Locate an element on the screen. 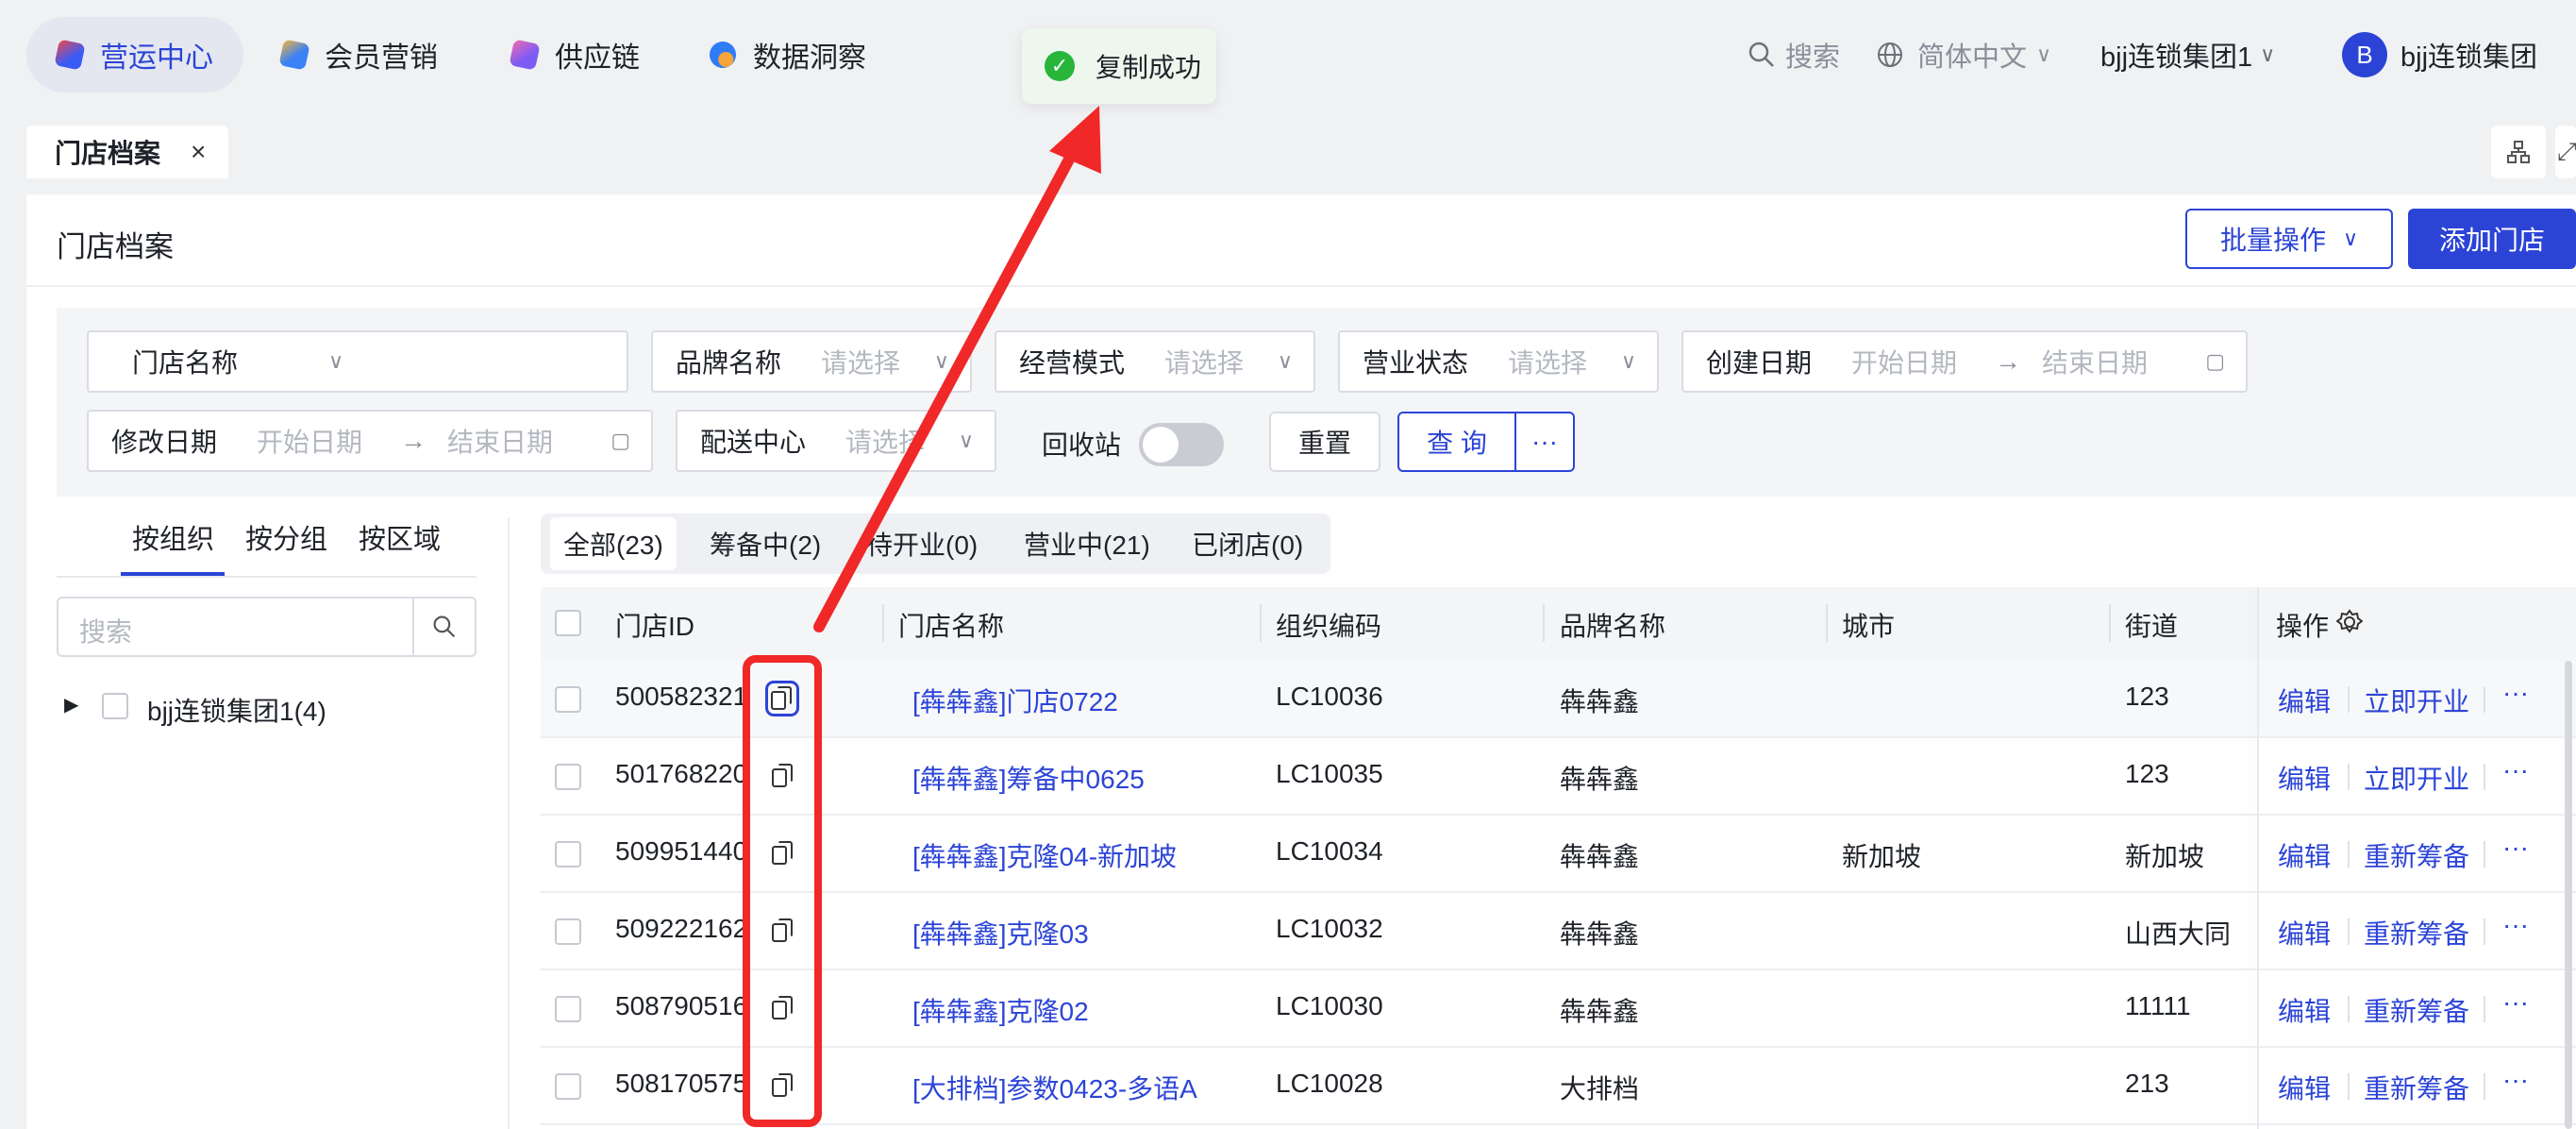 This screenshot has height=1129, width=2576. business-mode-label: 经营模式 is located at coordinates (1072, 363).